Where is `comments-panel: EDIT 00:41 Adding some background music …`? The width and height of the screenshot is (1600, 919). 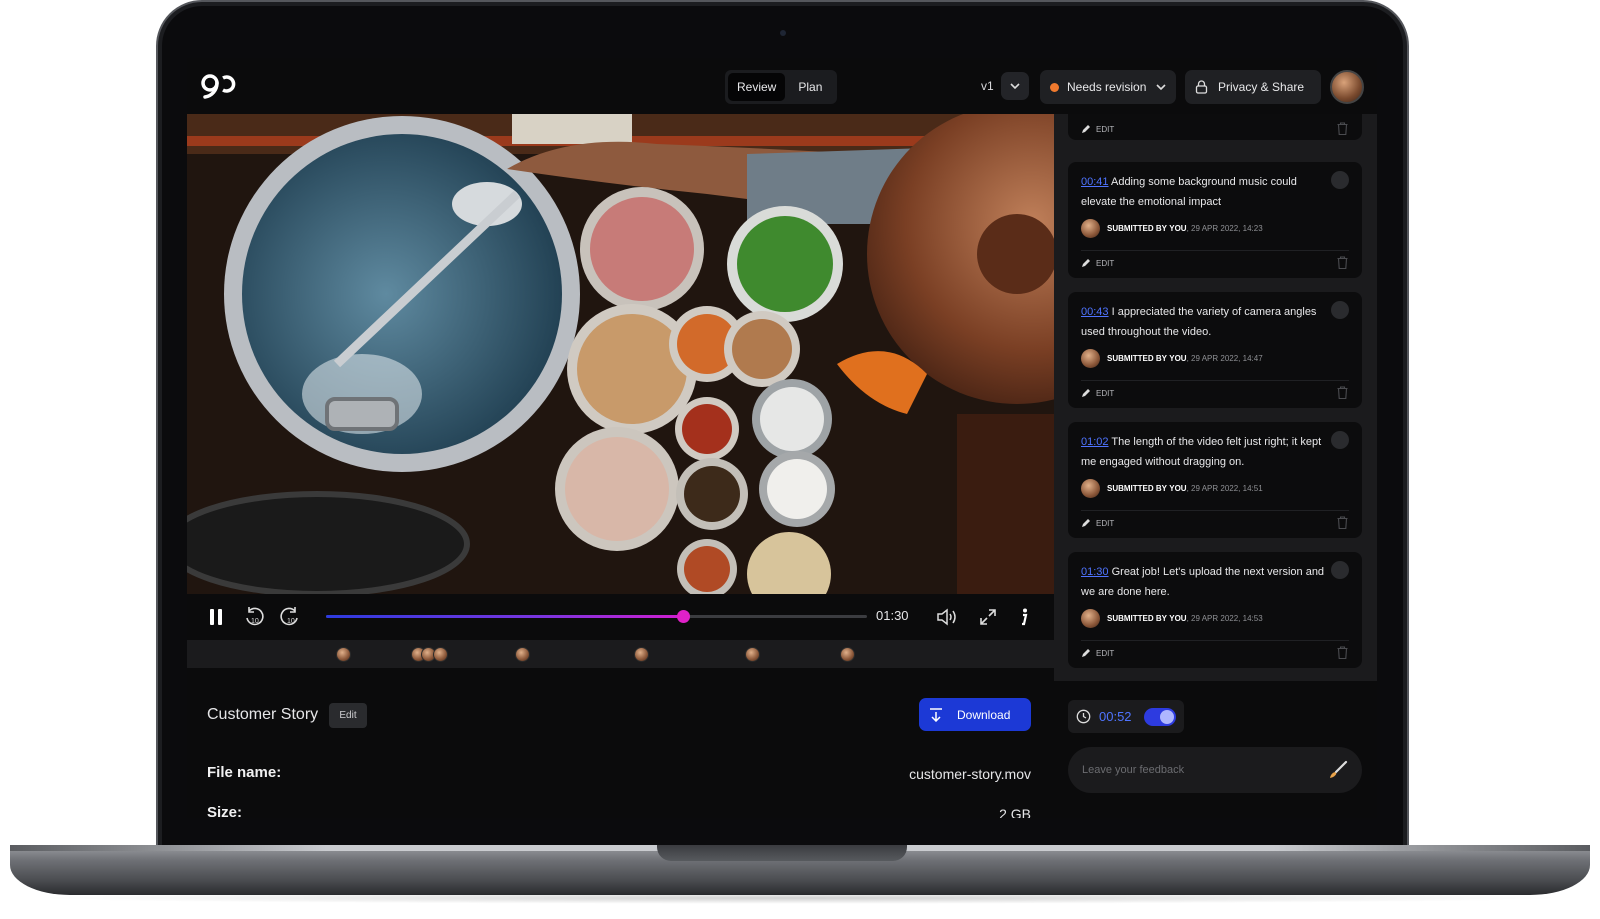
comments-panel: EDIT 00:41 Adding some background music … is located at coordinates (1215, 397).